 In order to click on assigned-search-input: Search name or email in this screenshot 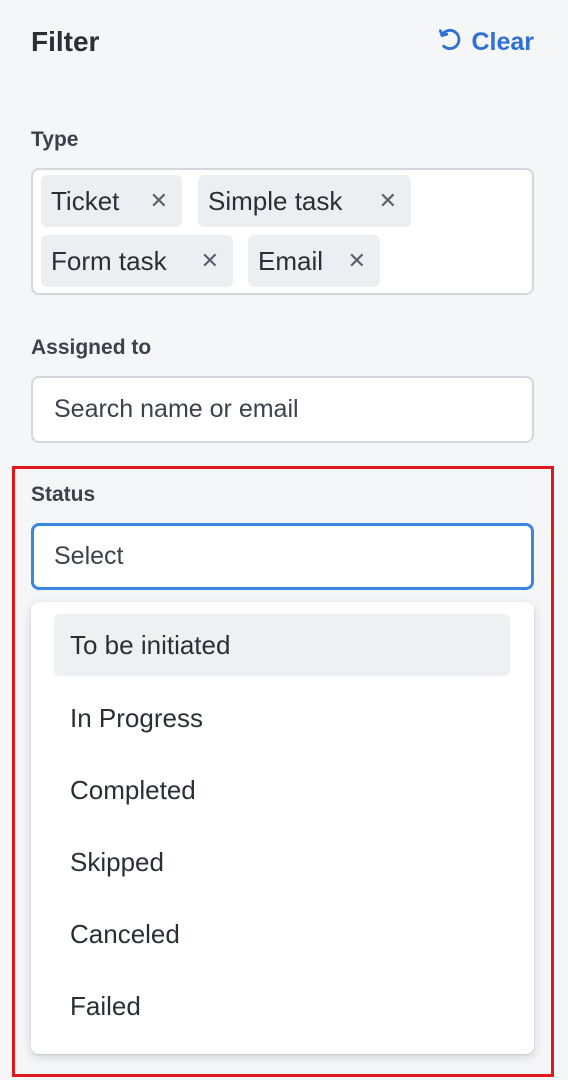, I will do `click(282, 409)`.